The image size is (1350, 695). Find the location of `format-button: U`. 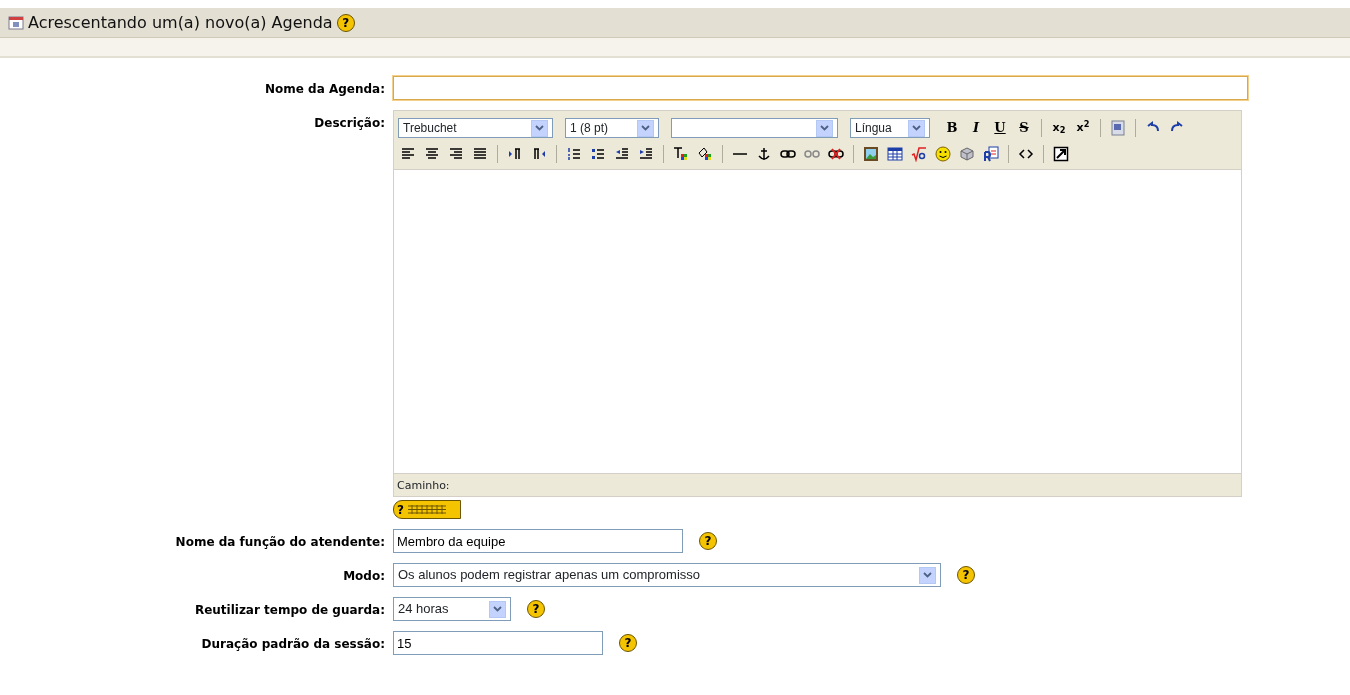

format-button: U is located at coordinates (1000, 128).